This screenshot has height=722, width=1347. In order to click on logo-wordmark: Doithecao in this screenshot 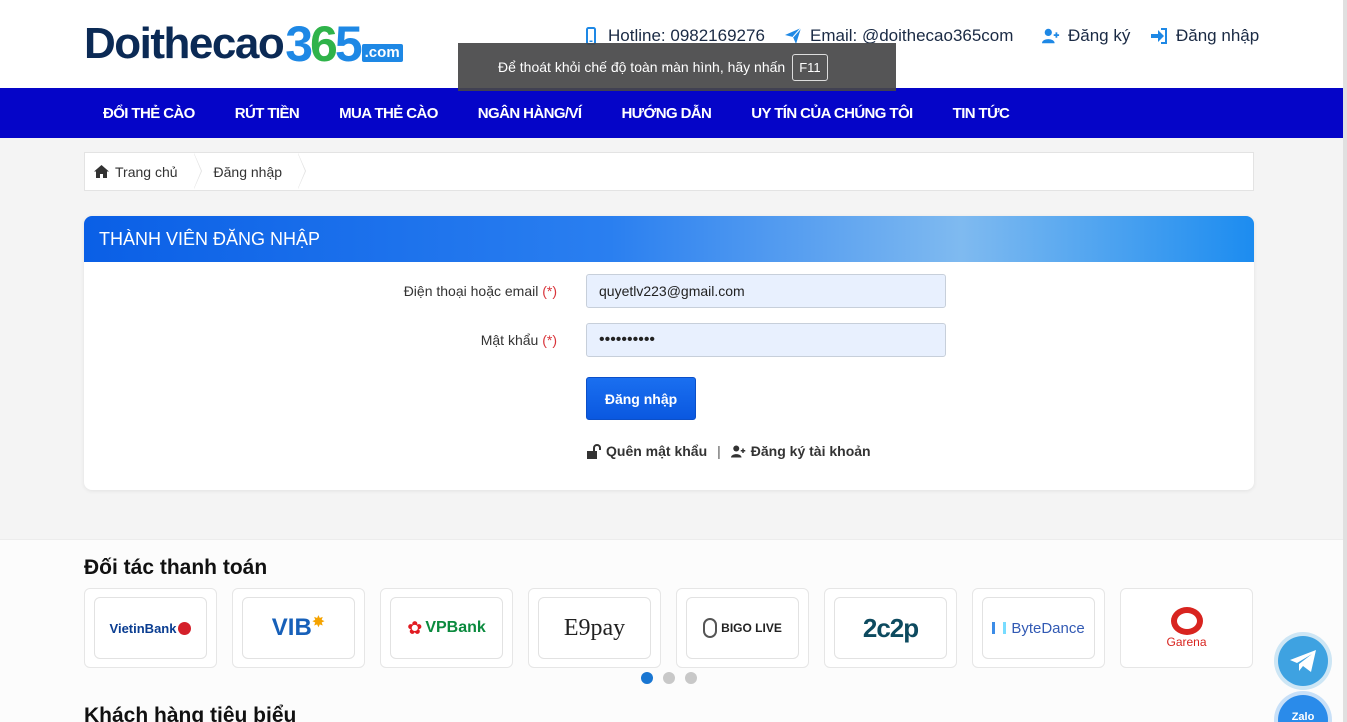, I will do `click(184, 43)`.